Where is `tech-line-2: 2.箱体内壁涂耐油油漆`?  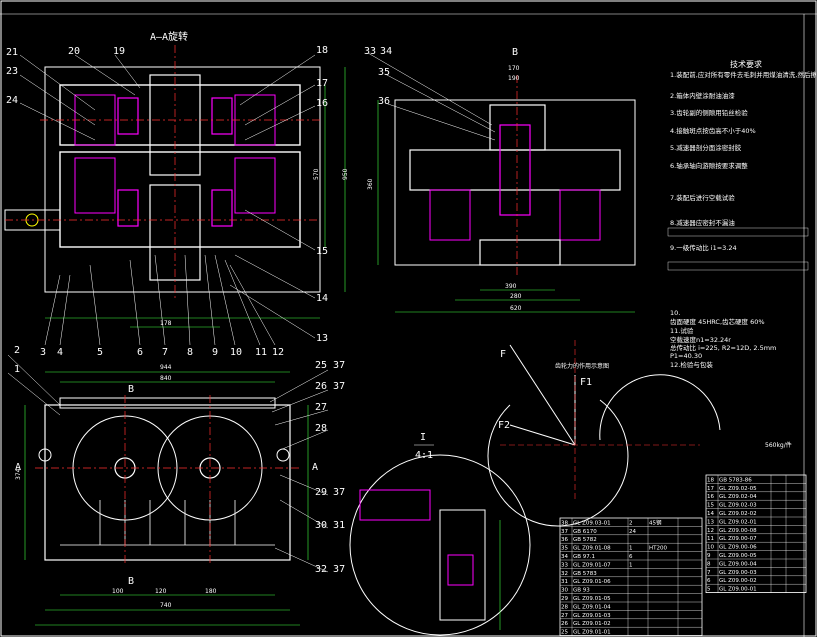 tech-line-2: 2.箱体内壁涂耐油油漆 is located at coordinates (702, 95).